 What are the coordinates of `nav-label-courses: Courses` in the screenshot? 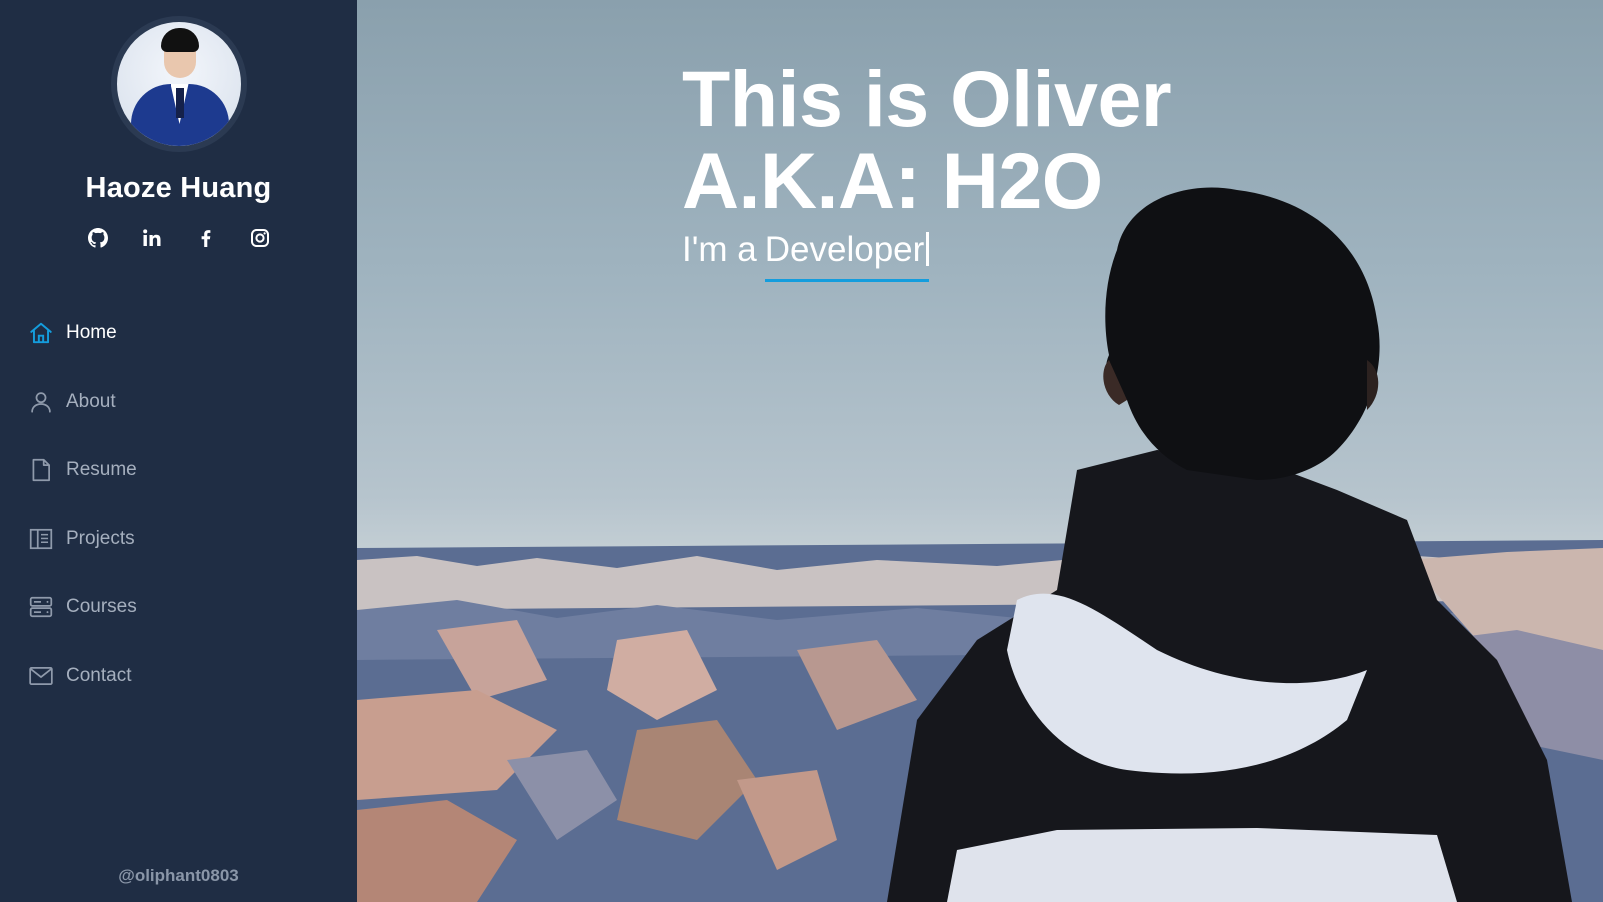 It's located at (101, 607).